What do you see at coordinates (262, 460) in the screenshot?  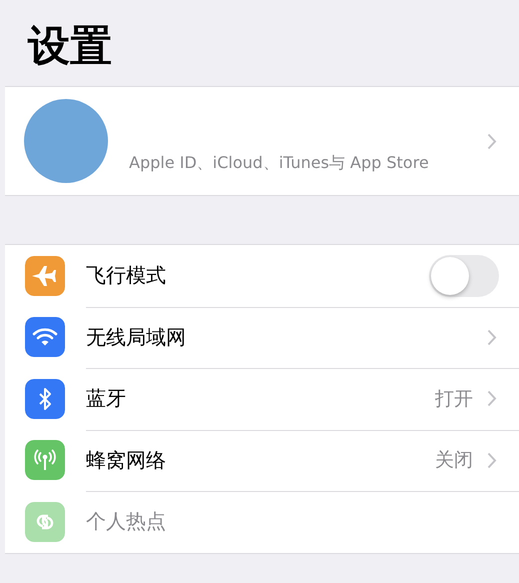 I see `settings-row: 蜂窝网络 关闭` at bounding box center [262, 460].